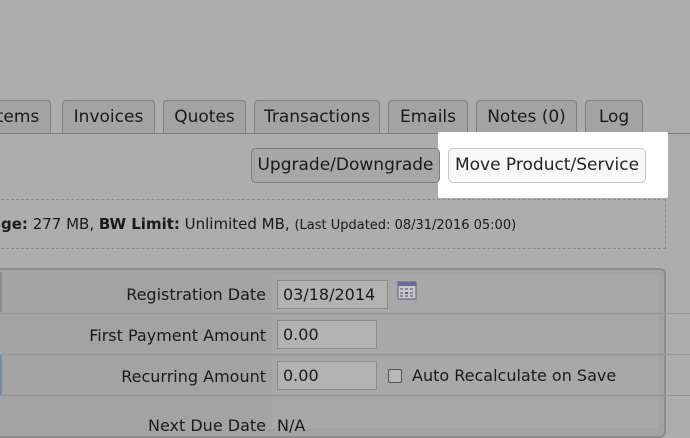 This screenshot has height=438, width=690. What do you see at coordinates (395, 376) in the screenshot?
I see `auto-recalculate-checkbox` at bounding box center [395, 376].